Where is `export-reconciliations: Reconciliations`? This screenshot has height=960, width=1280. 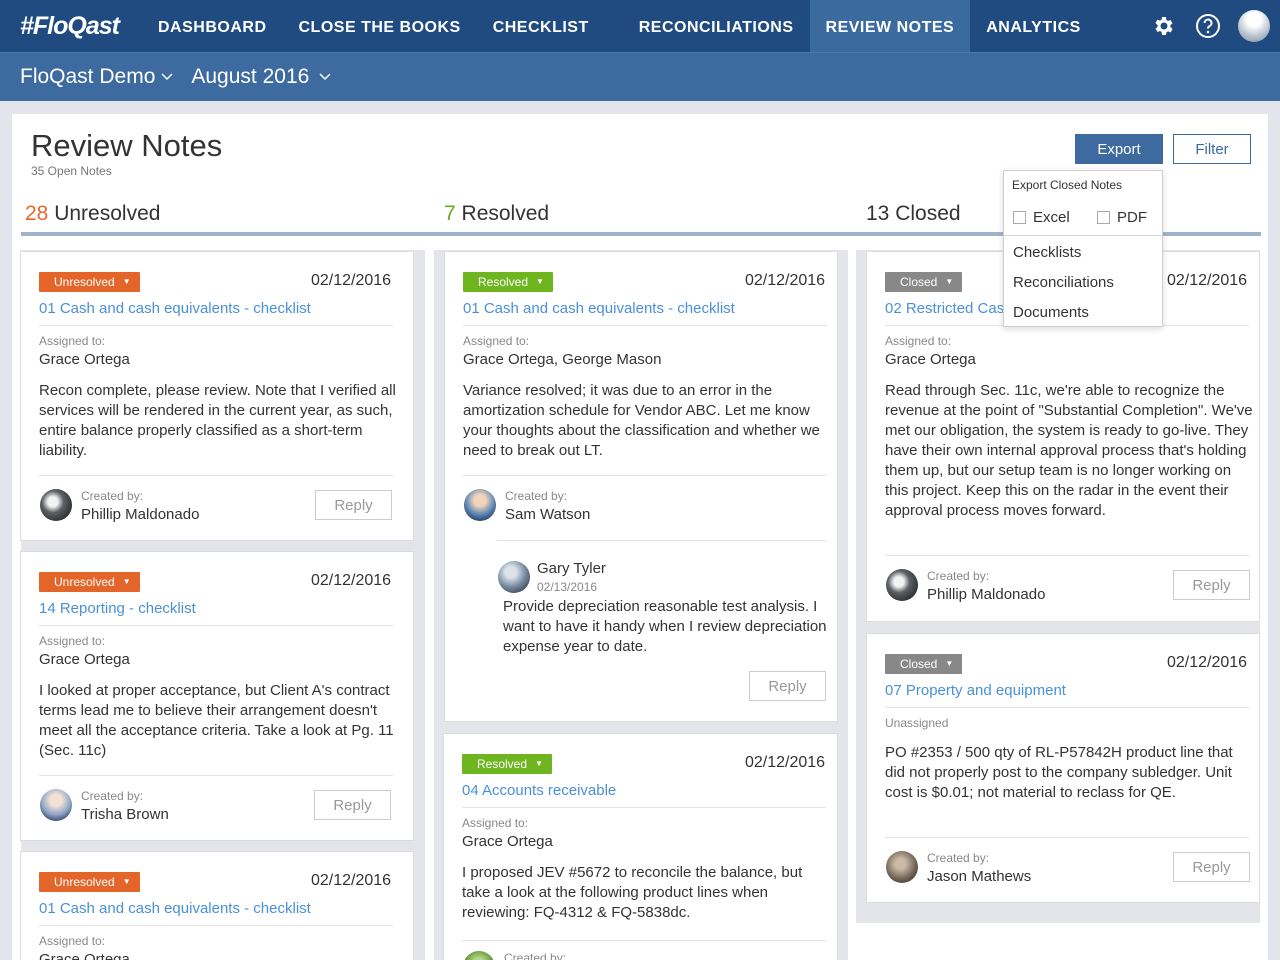
export-reconciliations: Reconciliations is located at coordinates (1063, 282).